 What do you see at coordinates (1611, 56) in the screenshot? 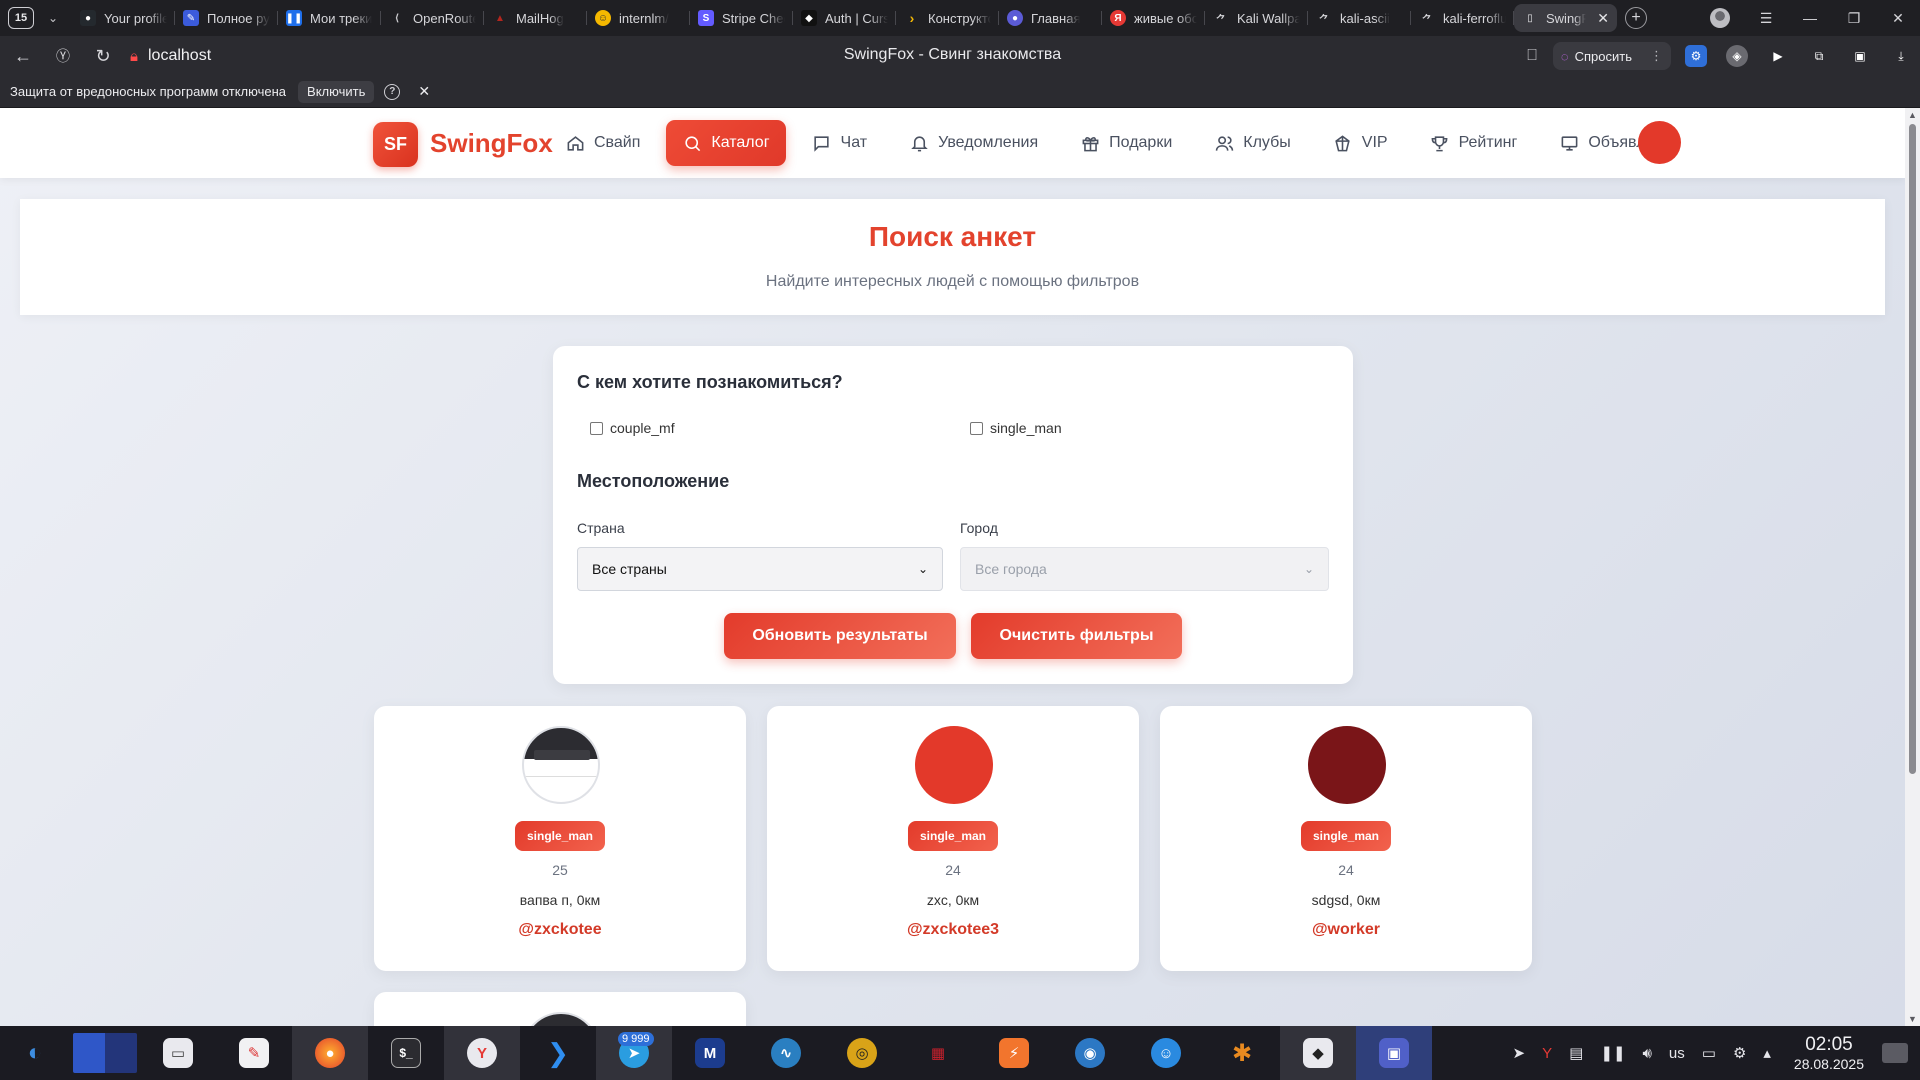
I see `ask-button: ◌ Спросить ⋮` at bounding box center [1611, 56].